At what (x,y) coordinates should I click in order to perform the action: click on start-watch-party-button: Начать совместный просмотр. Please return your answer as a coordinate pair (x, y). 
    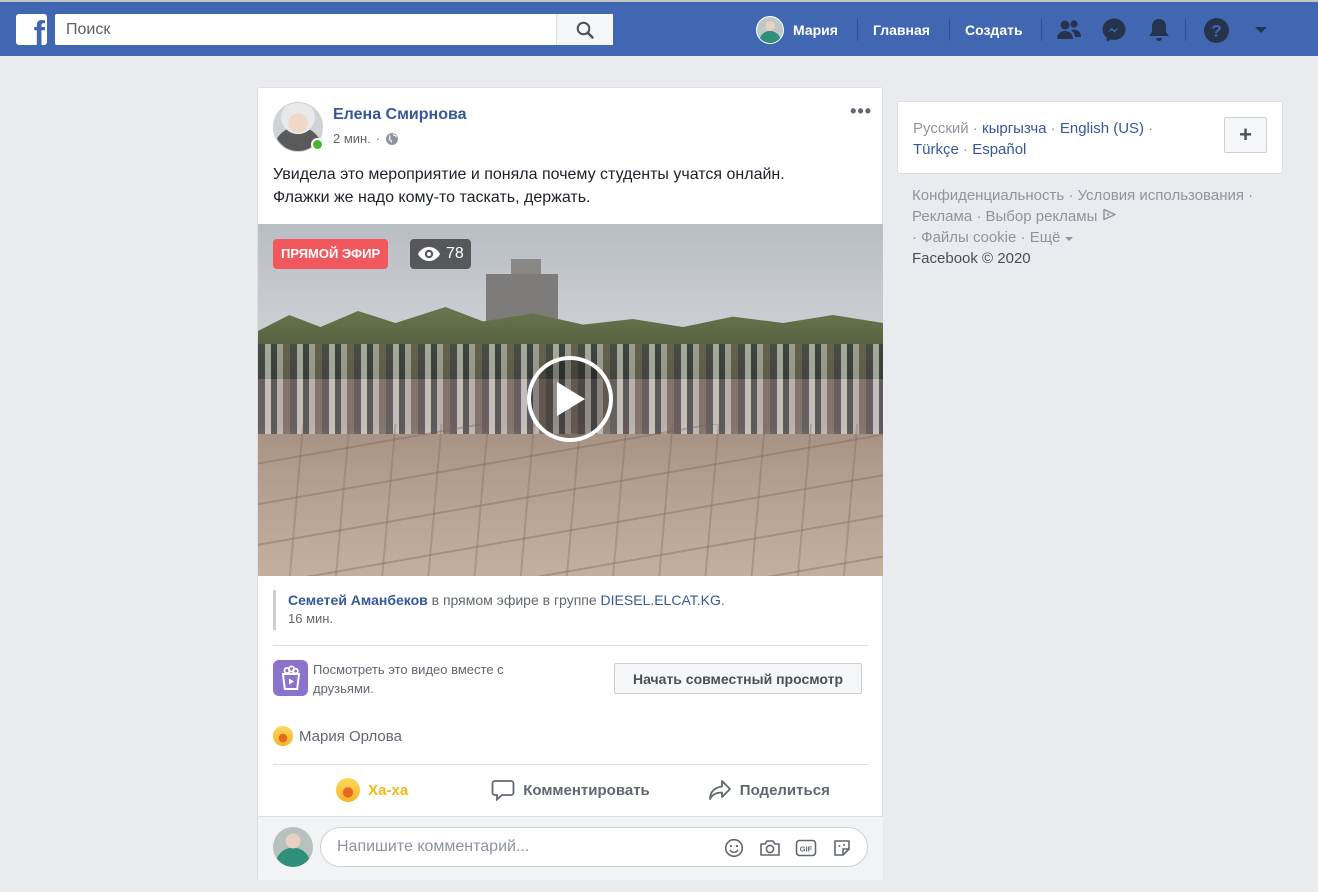
    Looking at the image, I should click on (738, 678).